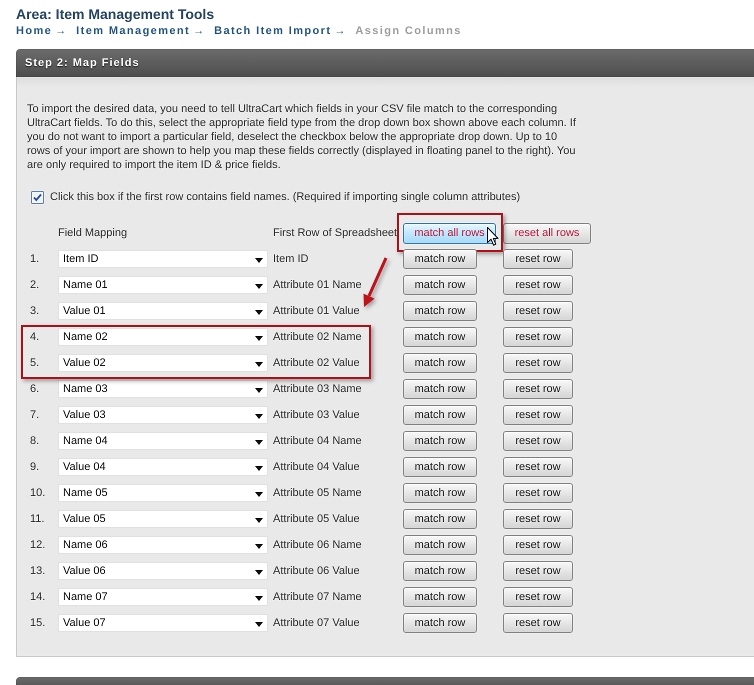  What do you see at coordinates (37, 545) in the screenshot?
I see `row-number: 12.` at bounding box center [37, 545].